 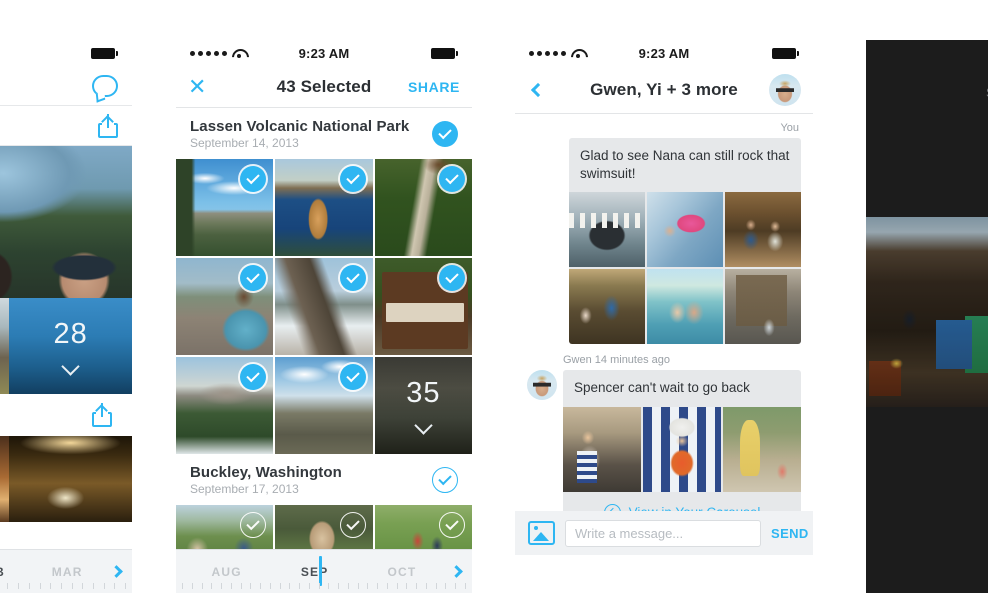 I want to click on group-date: September 14, 2013, so click(x=244, y=143).